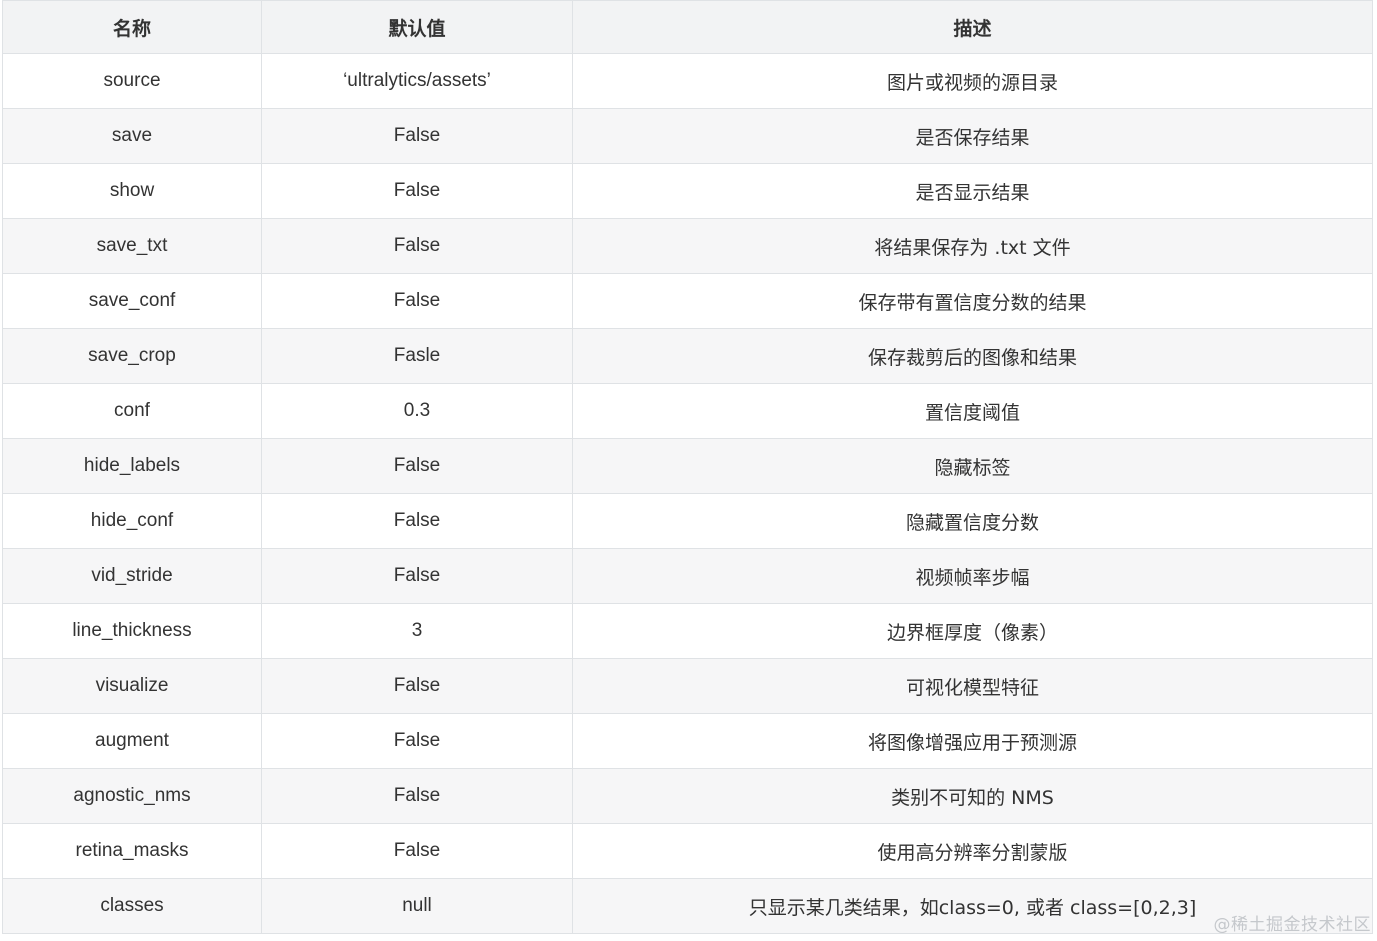 The height and width of the screenshot is (941, 1377). I want to click on param-name: hide_labels, so click(132, 466).